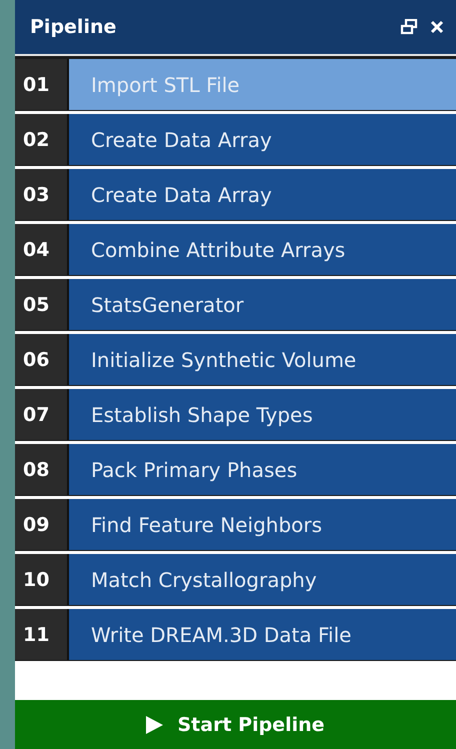  I want to click on panel-title: Pipeline, so click(74, 27).